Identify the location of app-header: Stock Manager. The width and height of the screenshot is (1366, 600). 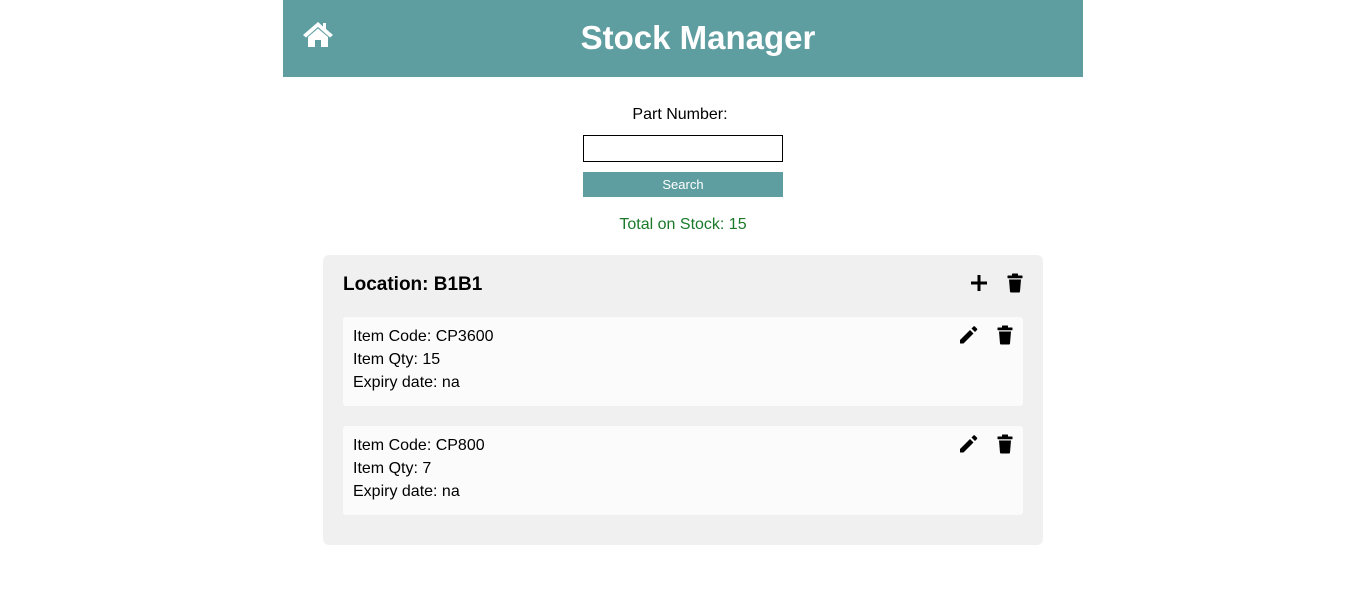
(683, 38).